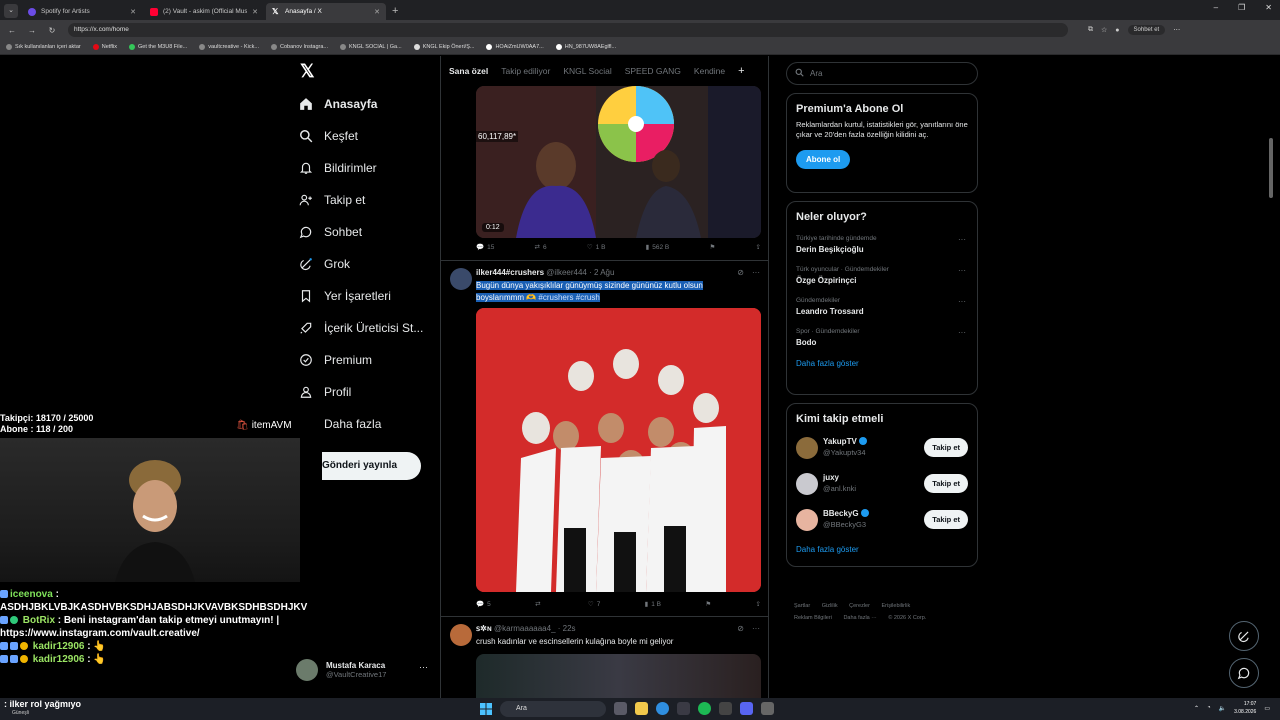 This screenshot has height=720, width=1280. Describe the element at coordinates (882, 520) in the screenshot. I see `suggestion-item: BBeckyG @BBeckyG3 Takip et` at that location.